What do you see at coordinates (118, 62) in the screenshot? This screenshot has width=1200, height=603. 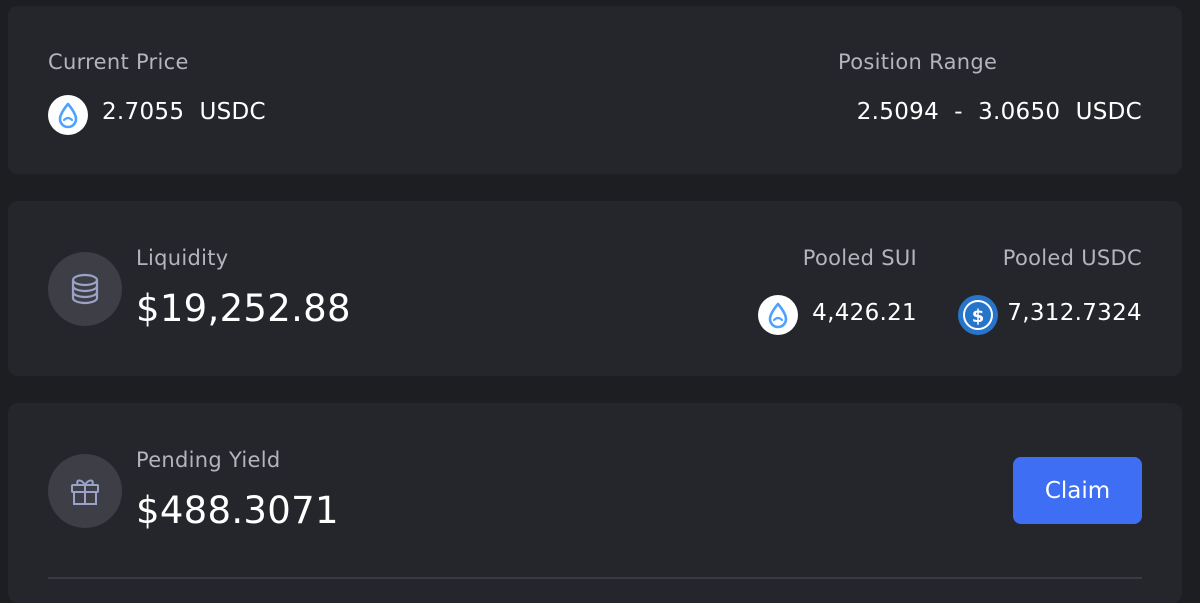 I see `current-price-label: Current Price` at bounding box center [118, 62].